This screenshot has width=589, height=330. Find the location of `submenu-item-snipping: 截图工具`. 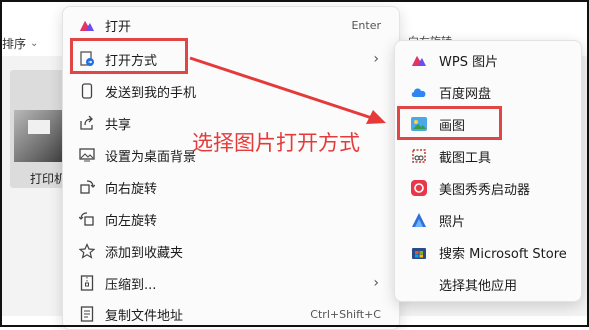

submenu-item-snipping: 截图工具 is located at coordinates (490, 156).